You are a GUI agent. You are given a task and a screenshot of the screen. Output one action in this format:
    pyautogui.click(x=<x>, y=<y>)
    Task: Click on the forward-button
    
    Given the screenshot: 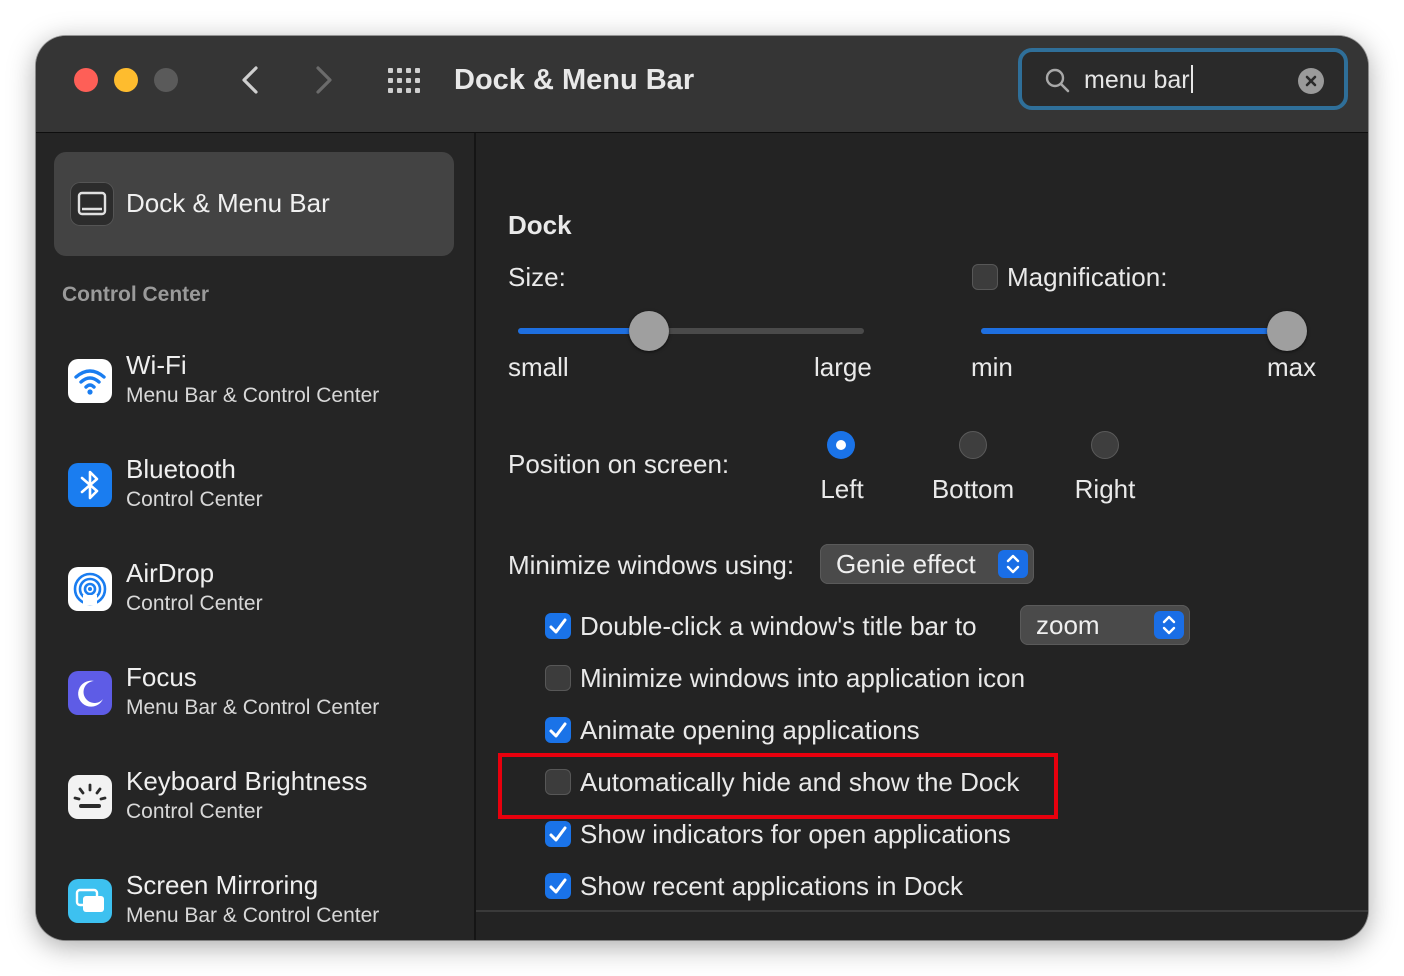 What is the action you would take?
    pyautogui.click(x=324, y=80)
    